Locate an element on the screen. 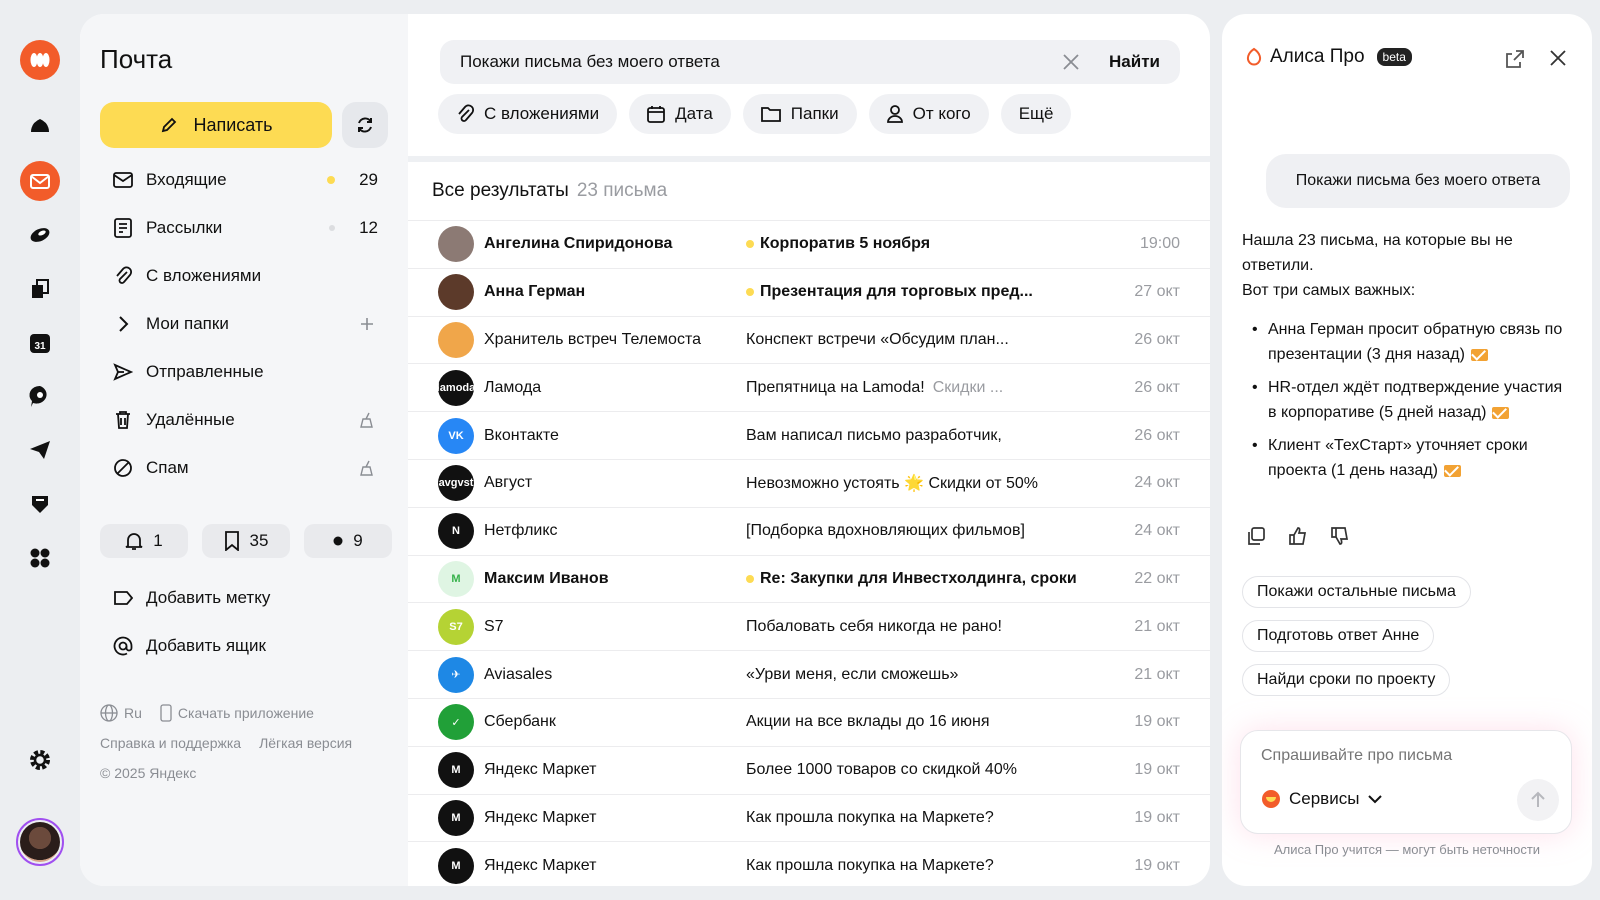  person-icon is located at coordinates (894, 114).